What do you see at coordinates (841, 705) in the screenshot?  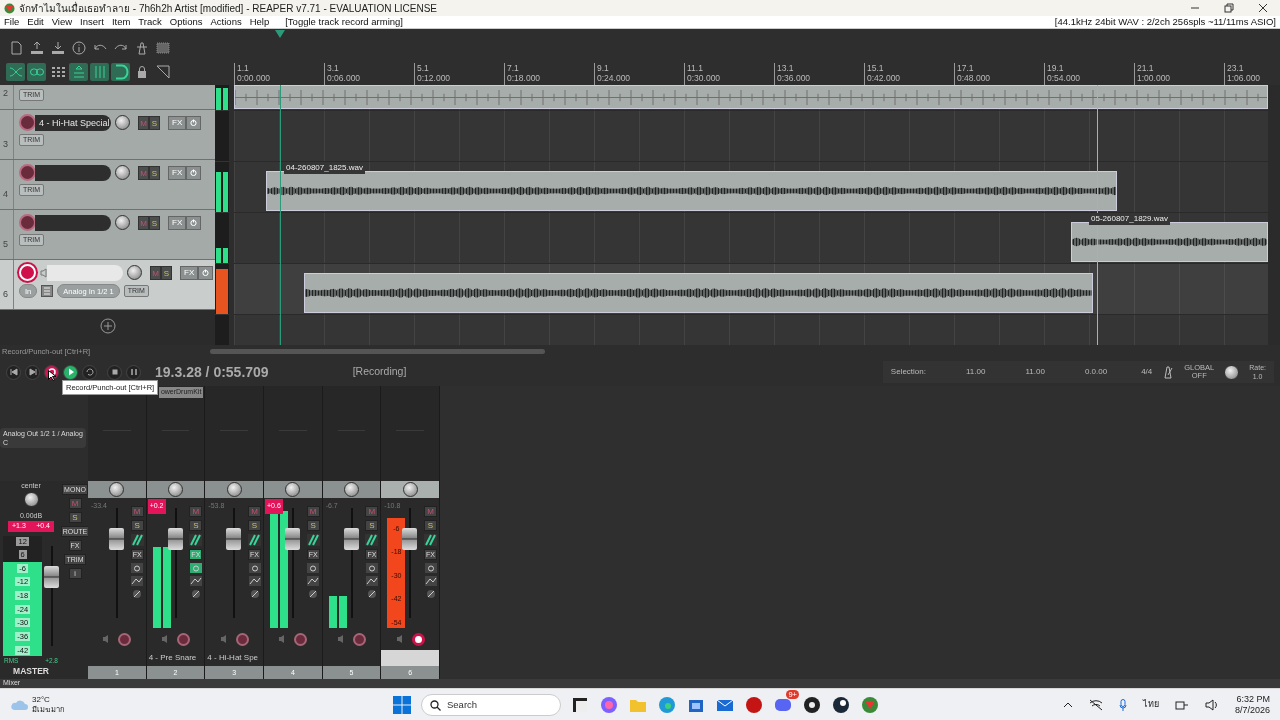 I see `game-launcher-icon` at bounding box center [841, 705].